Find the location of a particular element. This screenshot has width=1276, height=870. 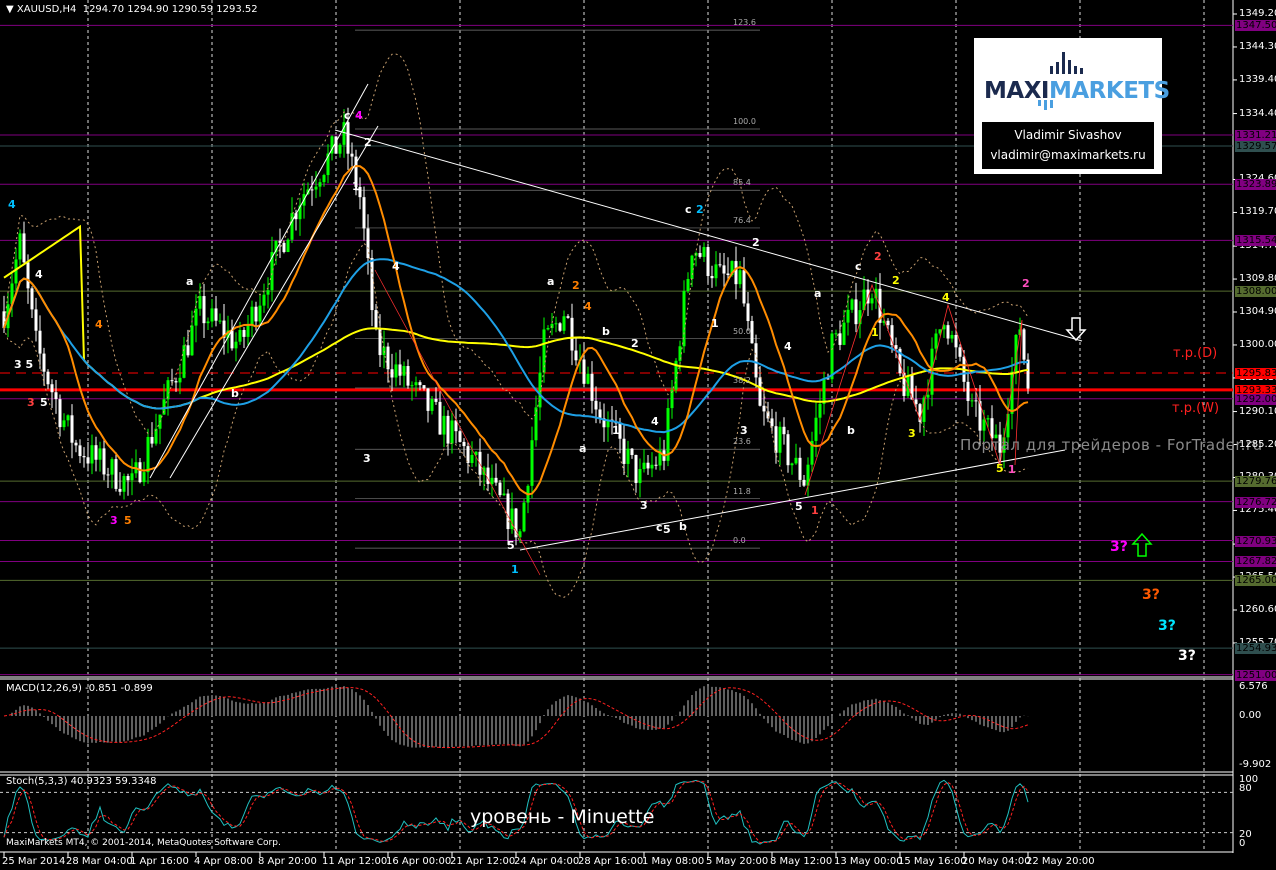

channel-line is located at coordinates (259, 281).